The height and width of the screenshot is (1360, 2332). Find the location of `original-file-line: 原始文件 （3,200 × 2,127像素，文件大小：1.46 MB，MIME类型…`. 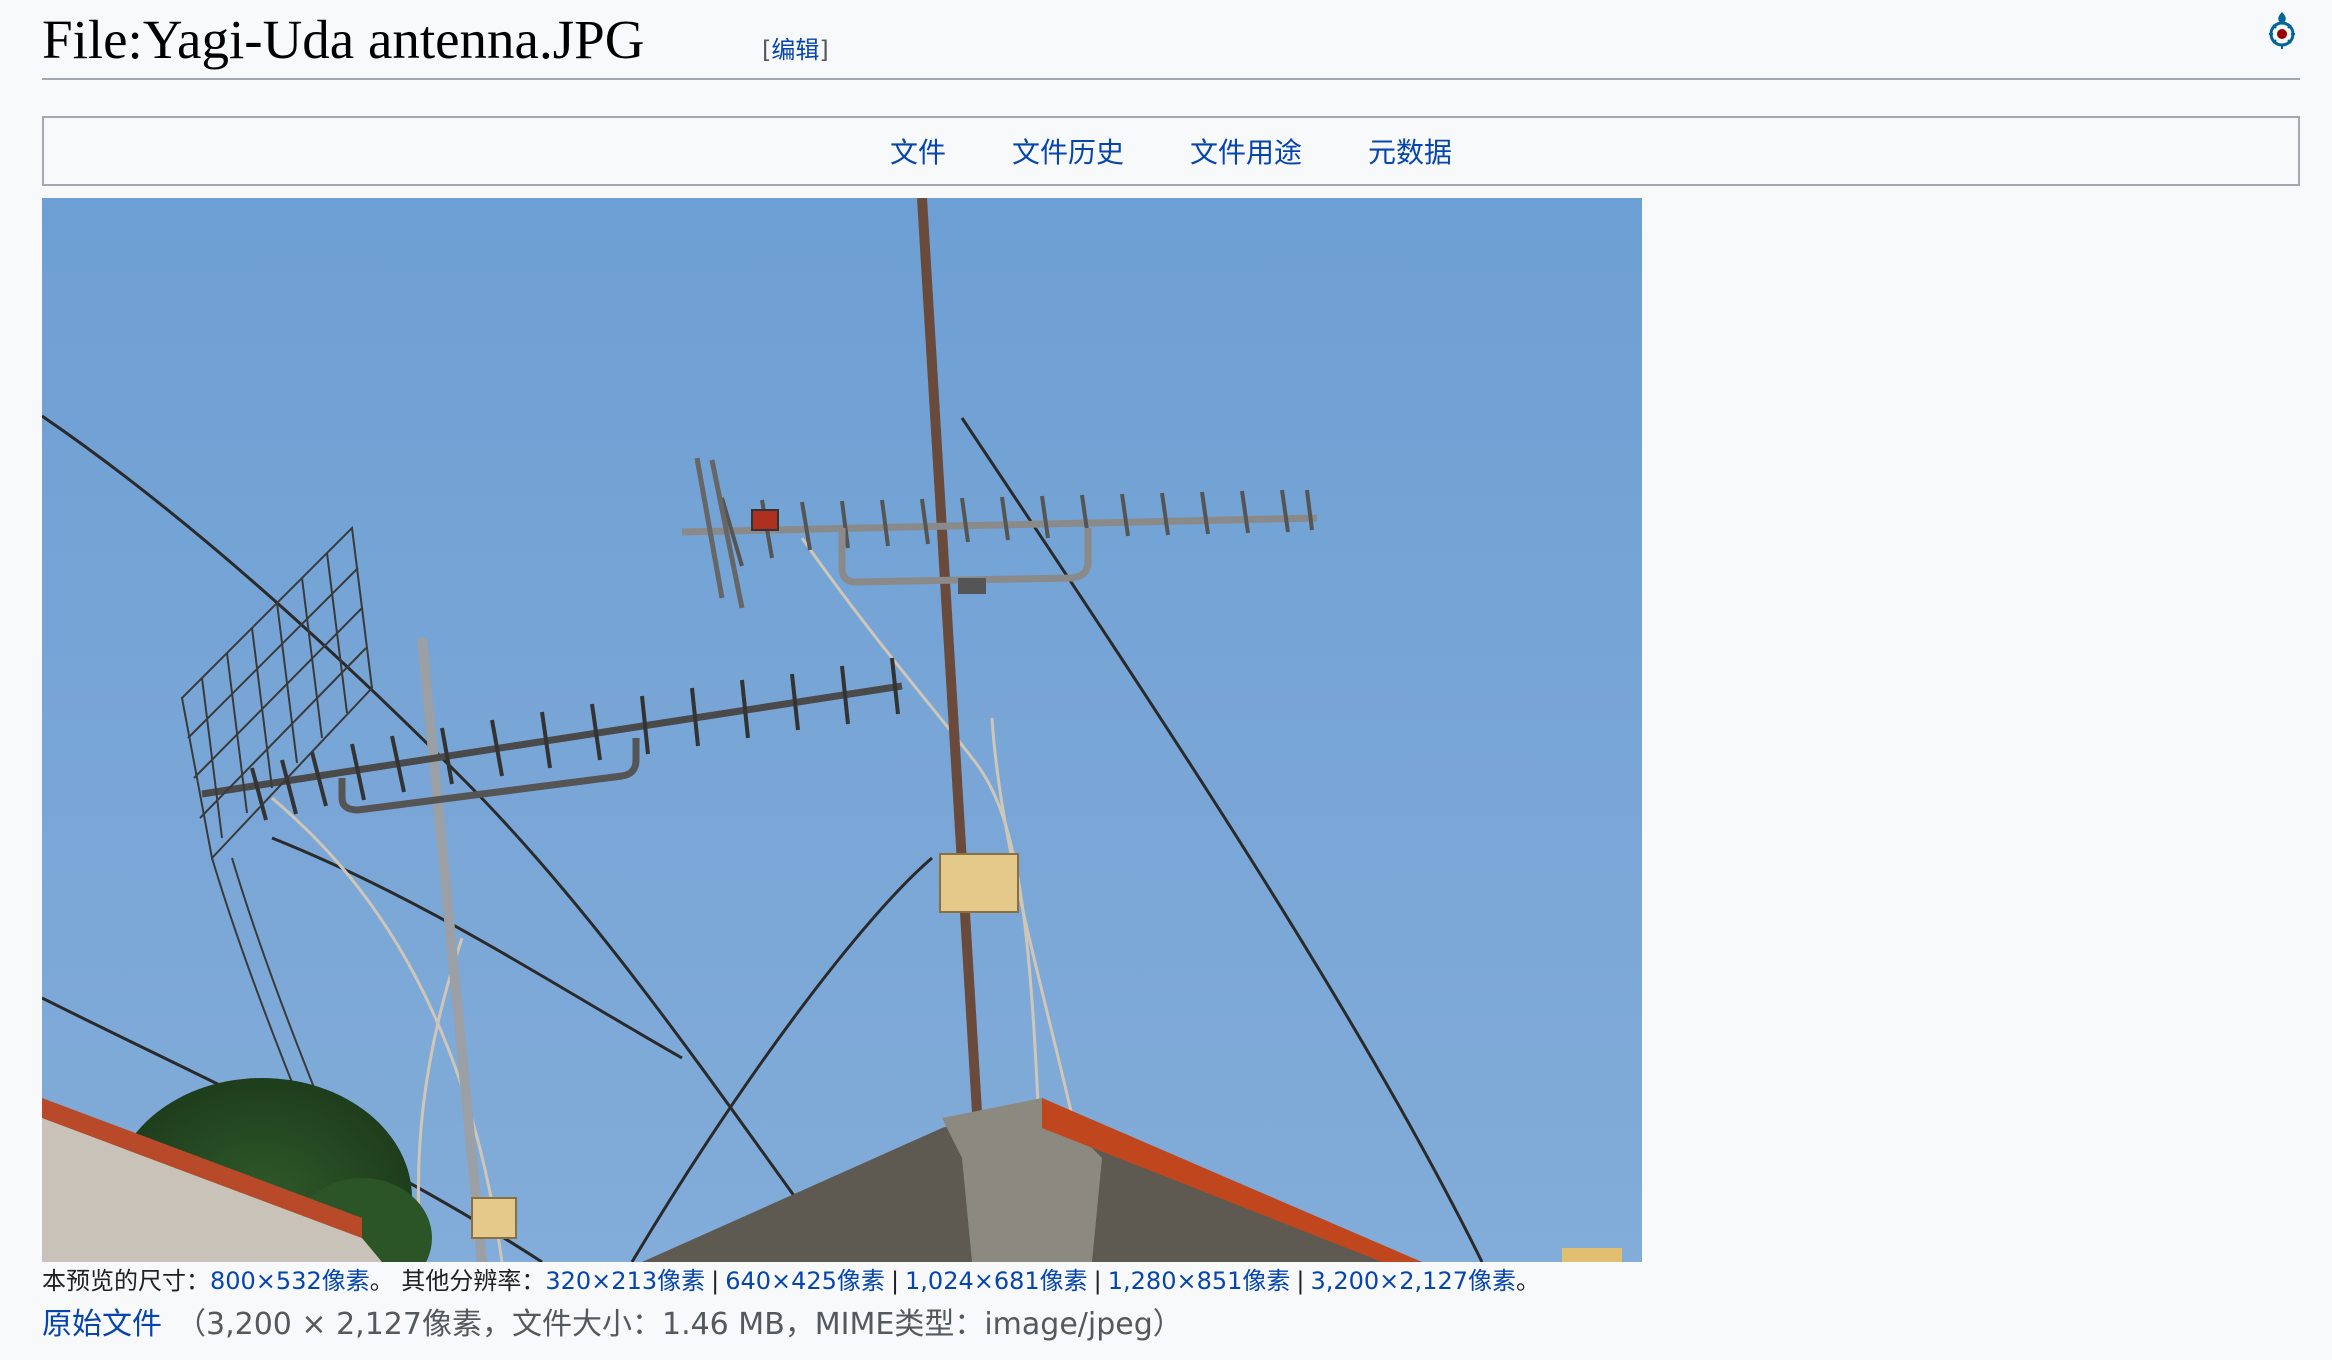

original-file-line: 原始文件 （3,200 × 2,127像素，文件大小：1.46 MB，MIME类型… is located at coordinates (612, 1325).